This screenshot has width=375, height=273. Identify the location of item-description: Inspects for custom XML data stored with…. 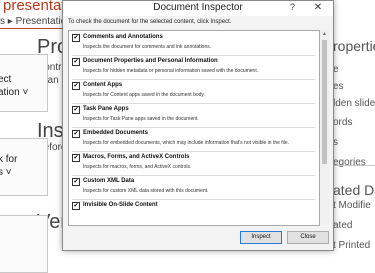
(146, 191).